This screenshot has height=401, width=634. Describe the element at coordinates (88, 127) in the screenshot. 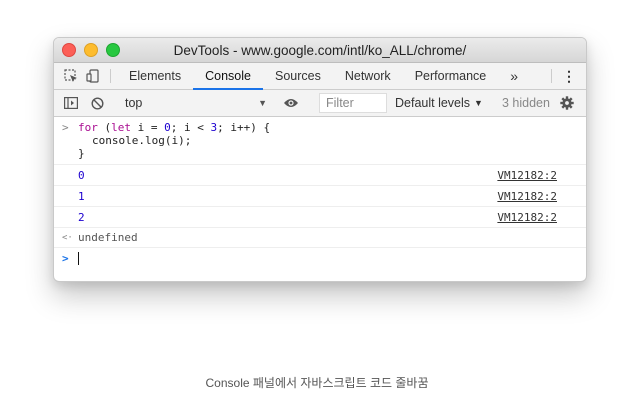

I see `keyword-for: for` at that location.